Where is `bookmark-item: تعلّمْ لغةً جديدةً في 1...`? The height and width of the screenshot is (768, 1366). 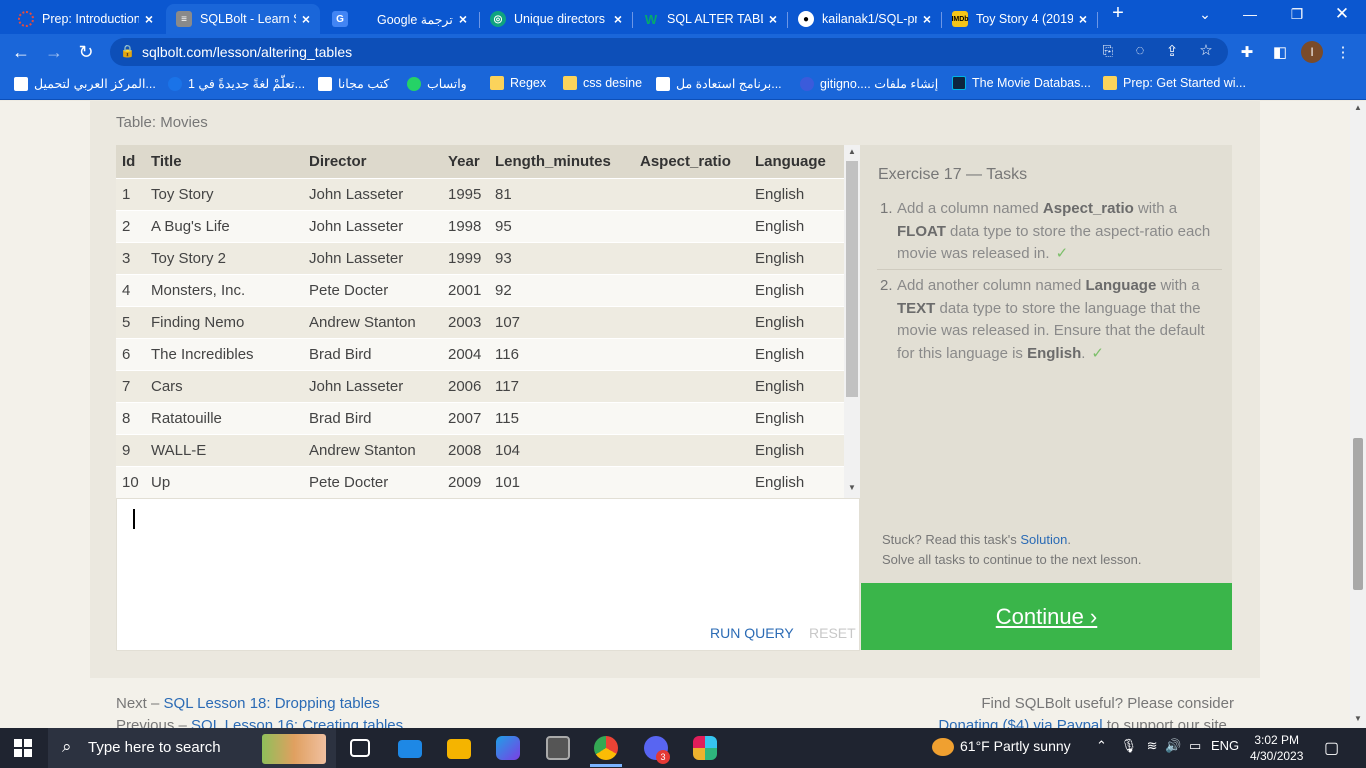 bookmark-item: تعلّمْ لغةً جديدةً في 1... is located at coordinates (236, 83).